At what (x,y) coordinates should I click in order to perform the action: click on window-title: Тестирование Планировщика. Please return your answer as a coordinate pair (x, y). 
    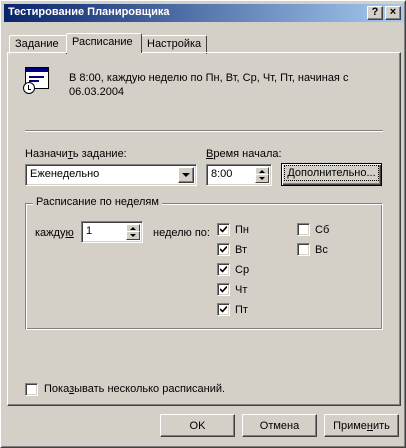
    Looking at the image, I should click on (89, 12).